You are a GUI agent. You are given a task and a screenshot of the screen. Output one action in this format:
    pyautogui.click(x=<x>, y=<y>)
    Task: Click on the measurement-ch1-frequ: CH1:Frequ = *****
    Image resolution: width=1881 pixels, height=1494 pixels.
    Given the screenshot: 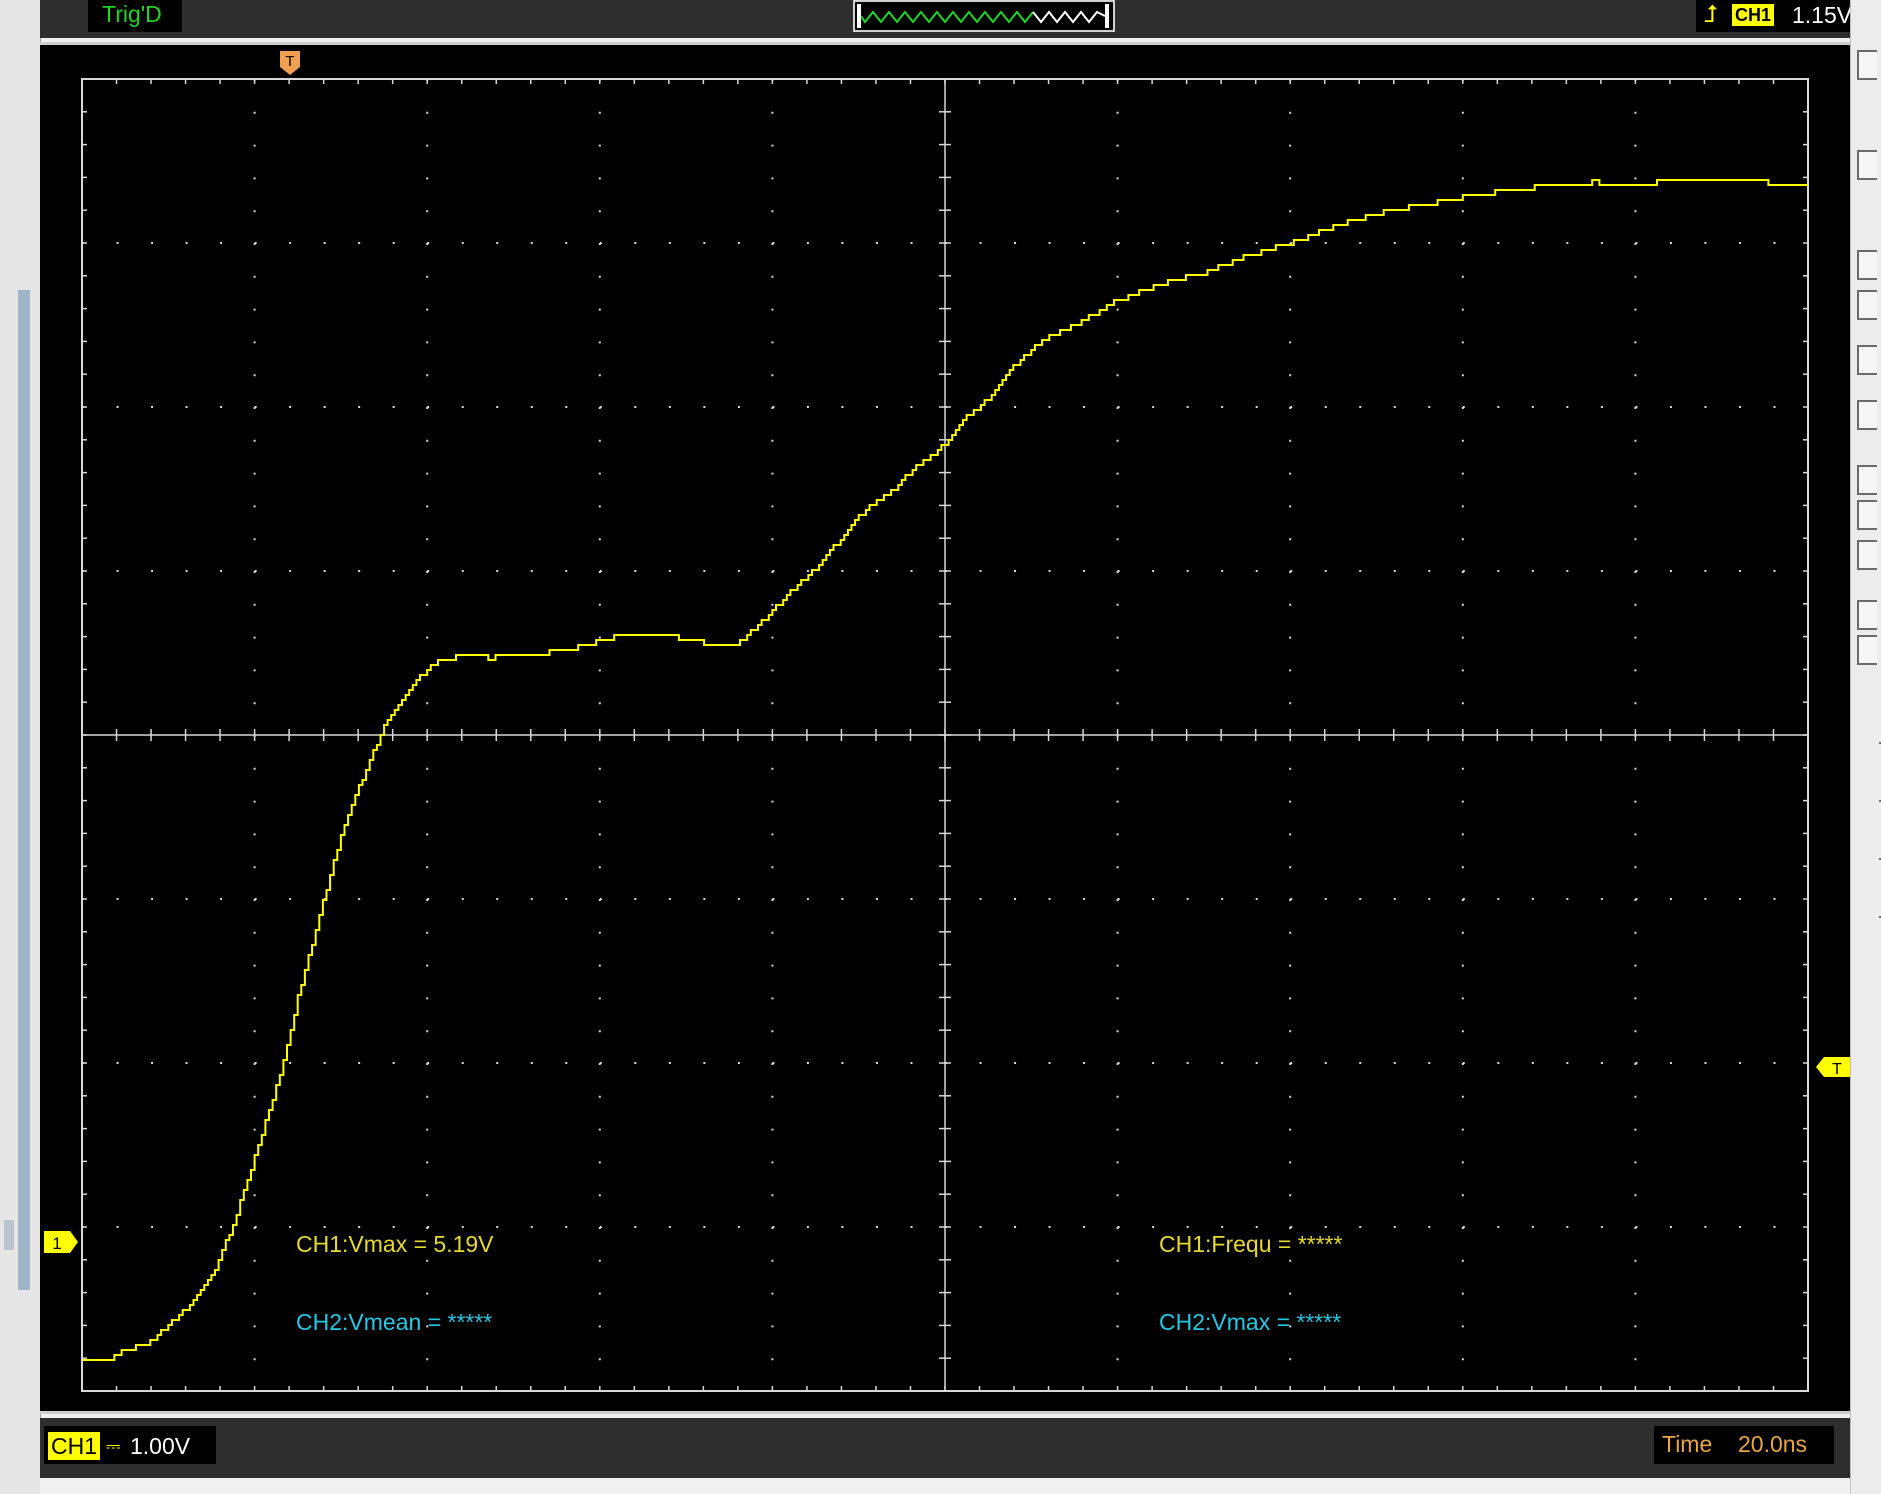 What is the action you would take?
    pyautogui.click(x=1250, y=1244)
    